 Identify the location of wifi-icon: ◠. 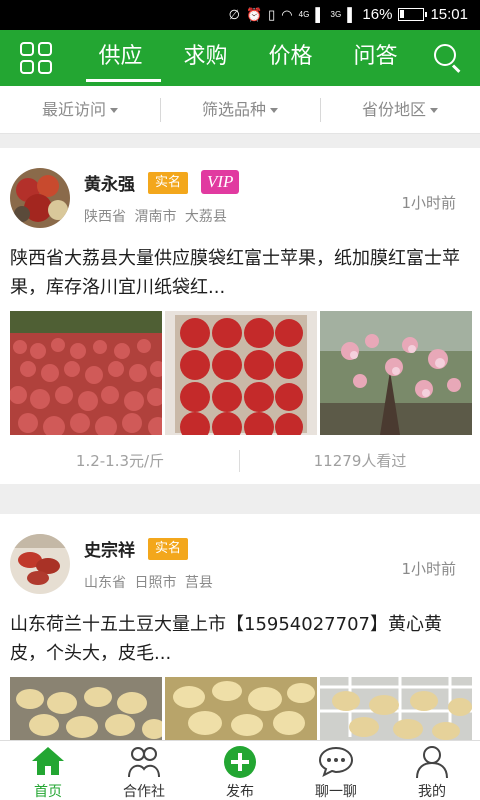
(287, 14).